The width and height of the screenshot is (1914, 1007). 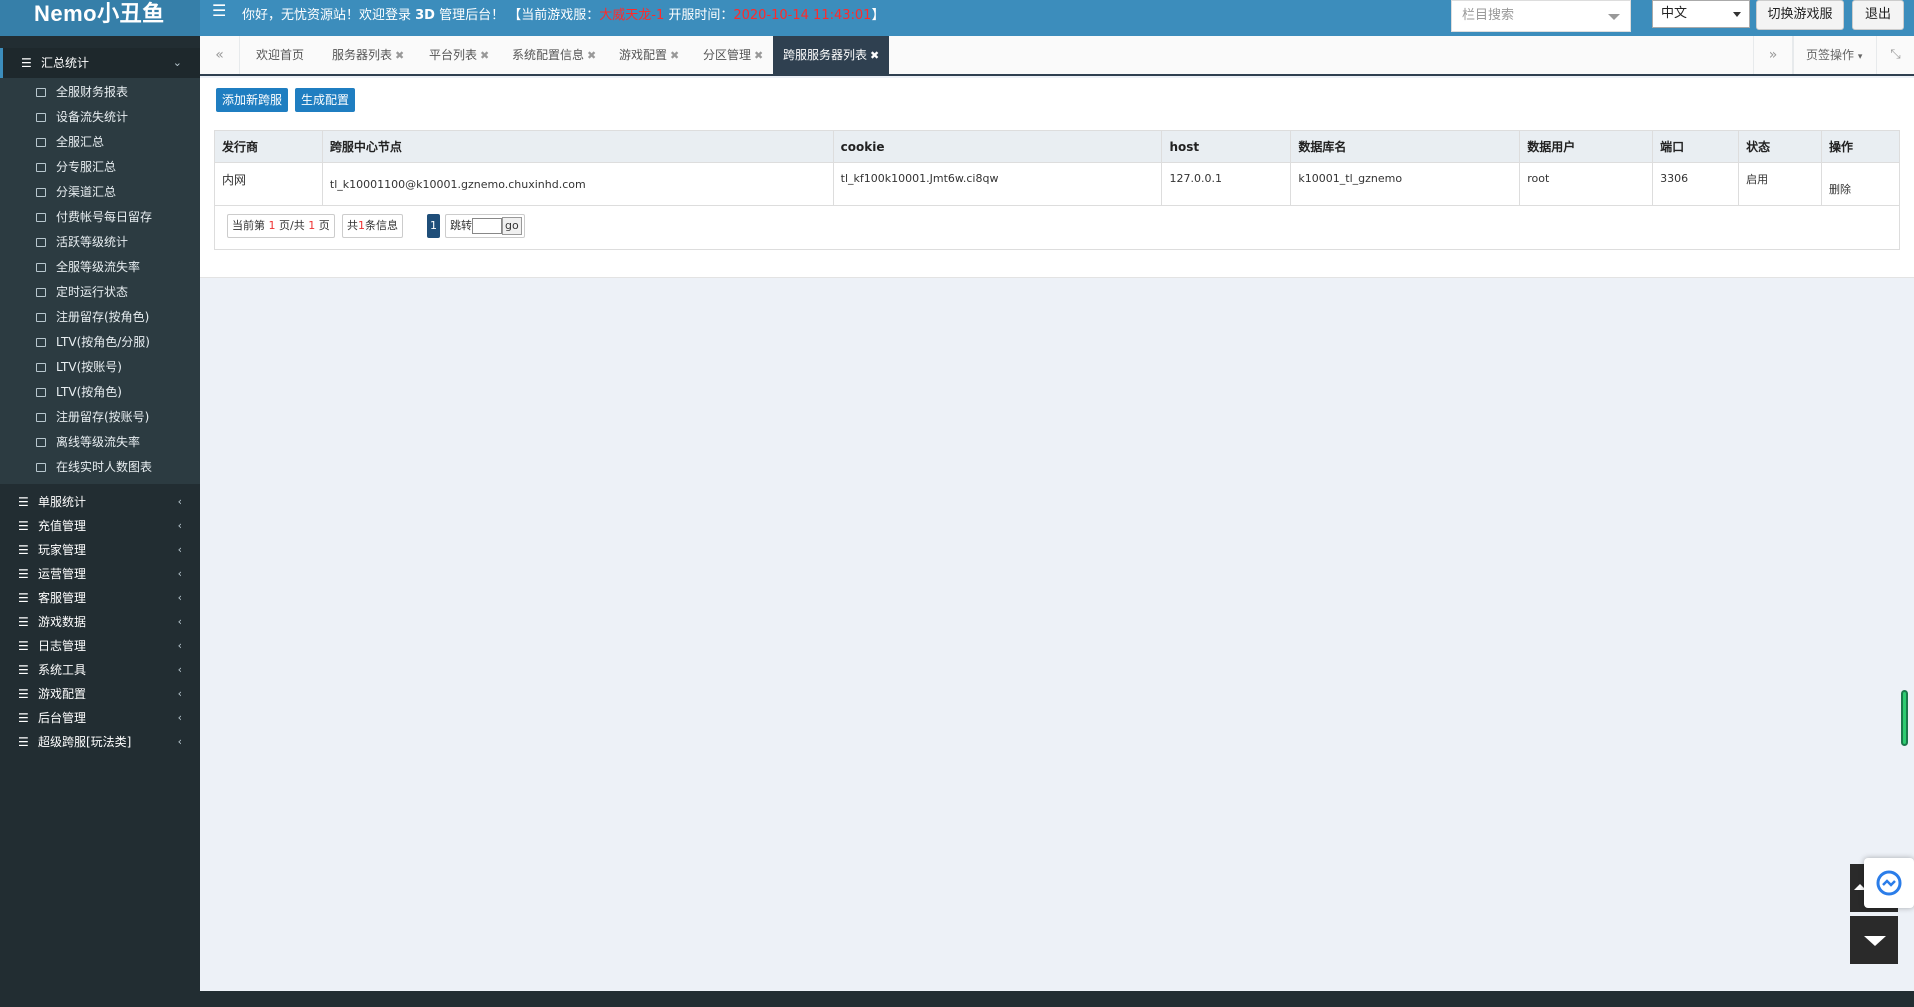 I want to click on sidebar-subitem-label: LTV(按角色), so click(x=89, y=392).